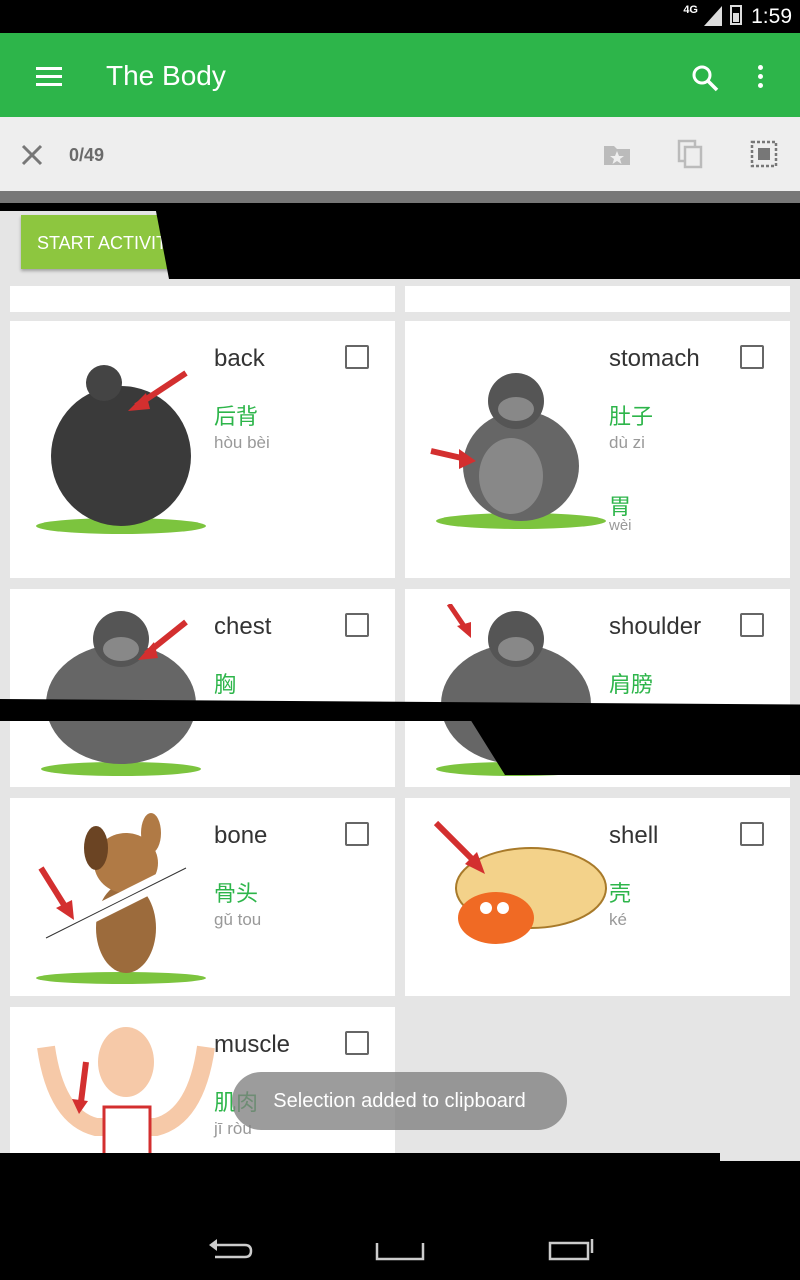 This screenshot has width=800, height=1280. I want to click on dog-bone-illustration, so click(121, 898).